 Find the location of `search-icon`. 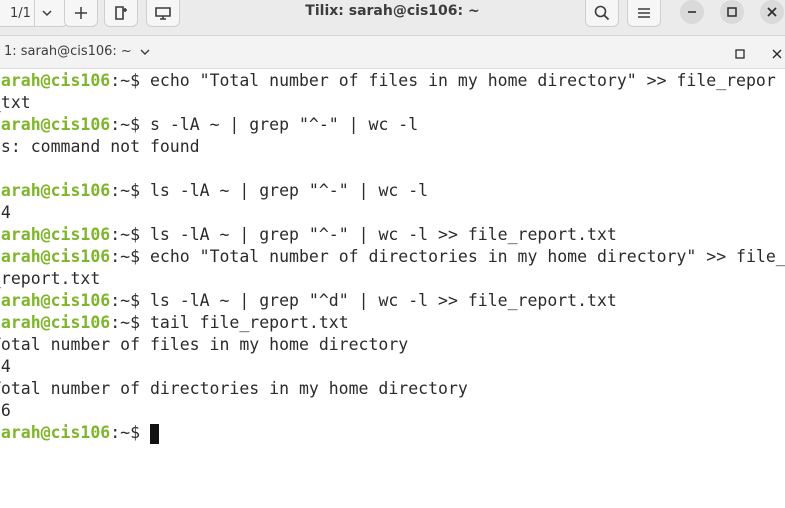

search-icon is located at coordinates (602, 13).